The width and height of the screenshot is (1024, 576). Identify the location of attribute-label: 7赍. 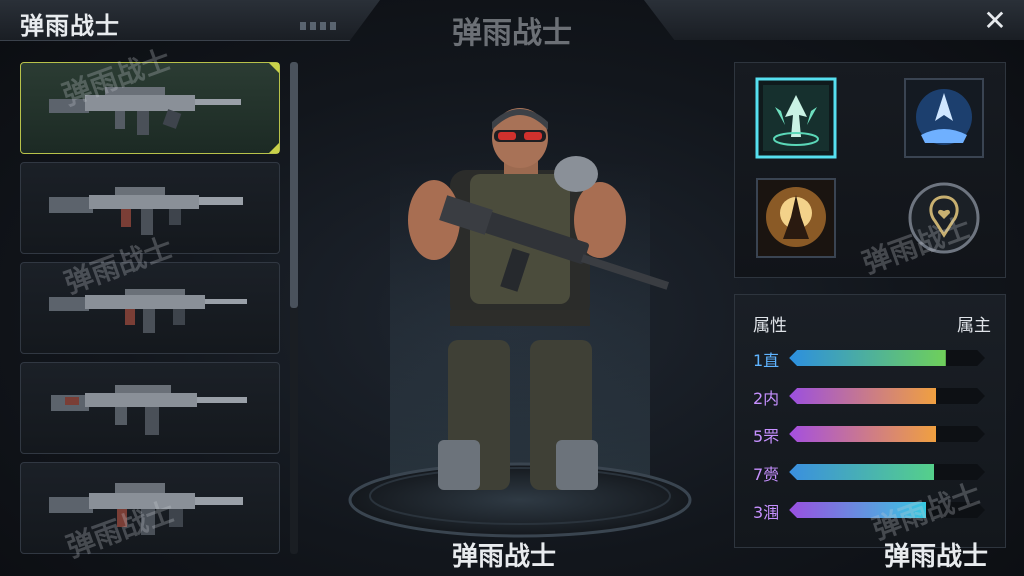
(766, 474).